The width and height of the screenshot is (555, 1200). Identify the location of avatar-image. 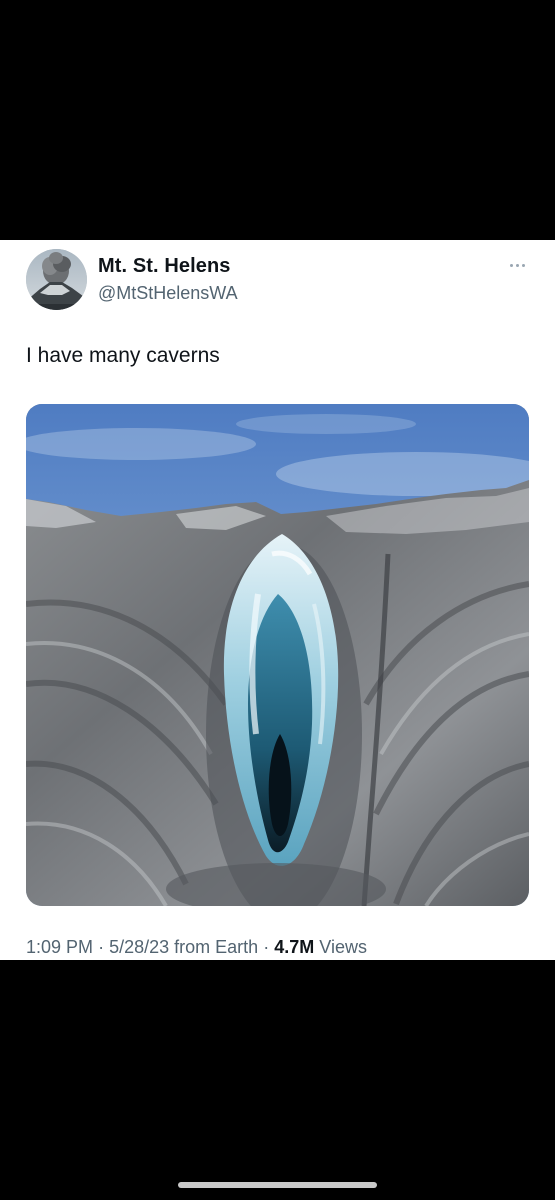
(56, 279).